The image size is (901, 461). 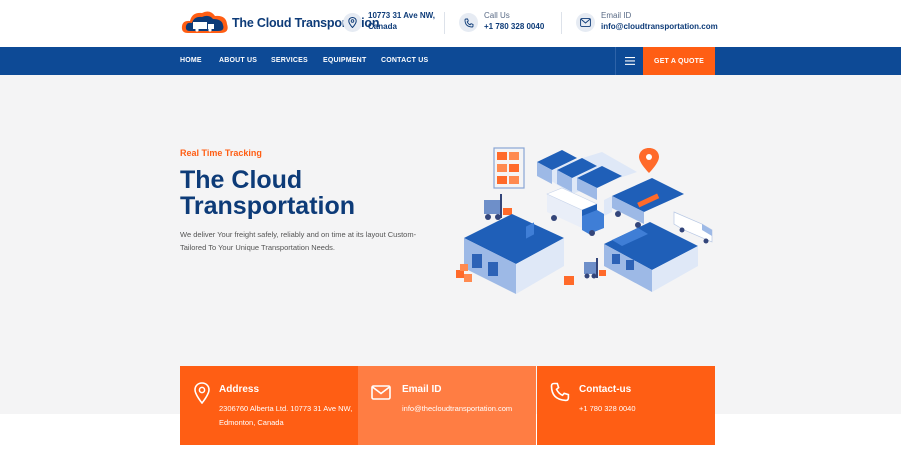 What do you see at coordinates (268, 193) in the screenshot?
I see `hero-title: The Cloud Transportation` at bounding box center [268, 193].